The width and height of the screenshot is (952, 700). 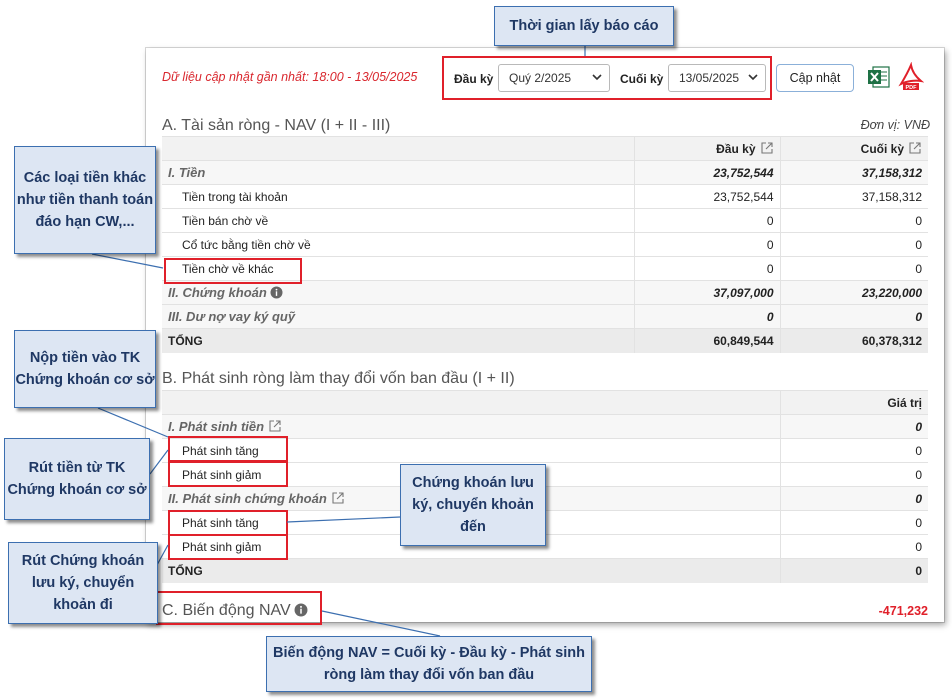 I want to click on row-end-value: 23,220,000, so click(x=853, y=292).